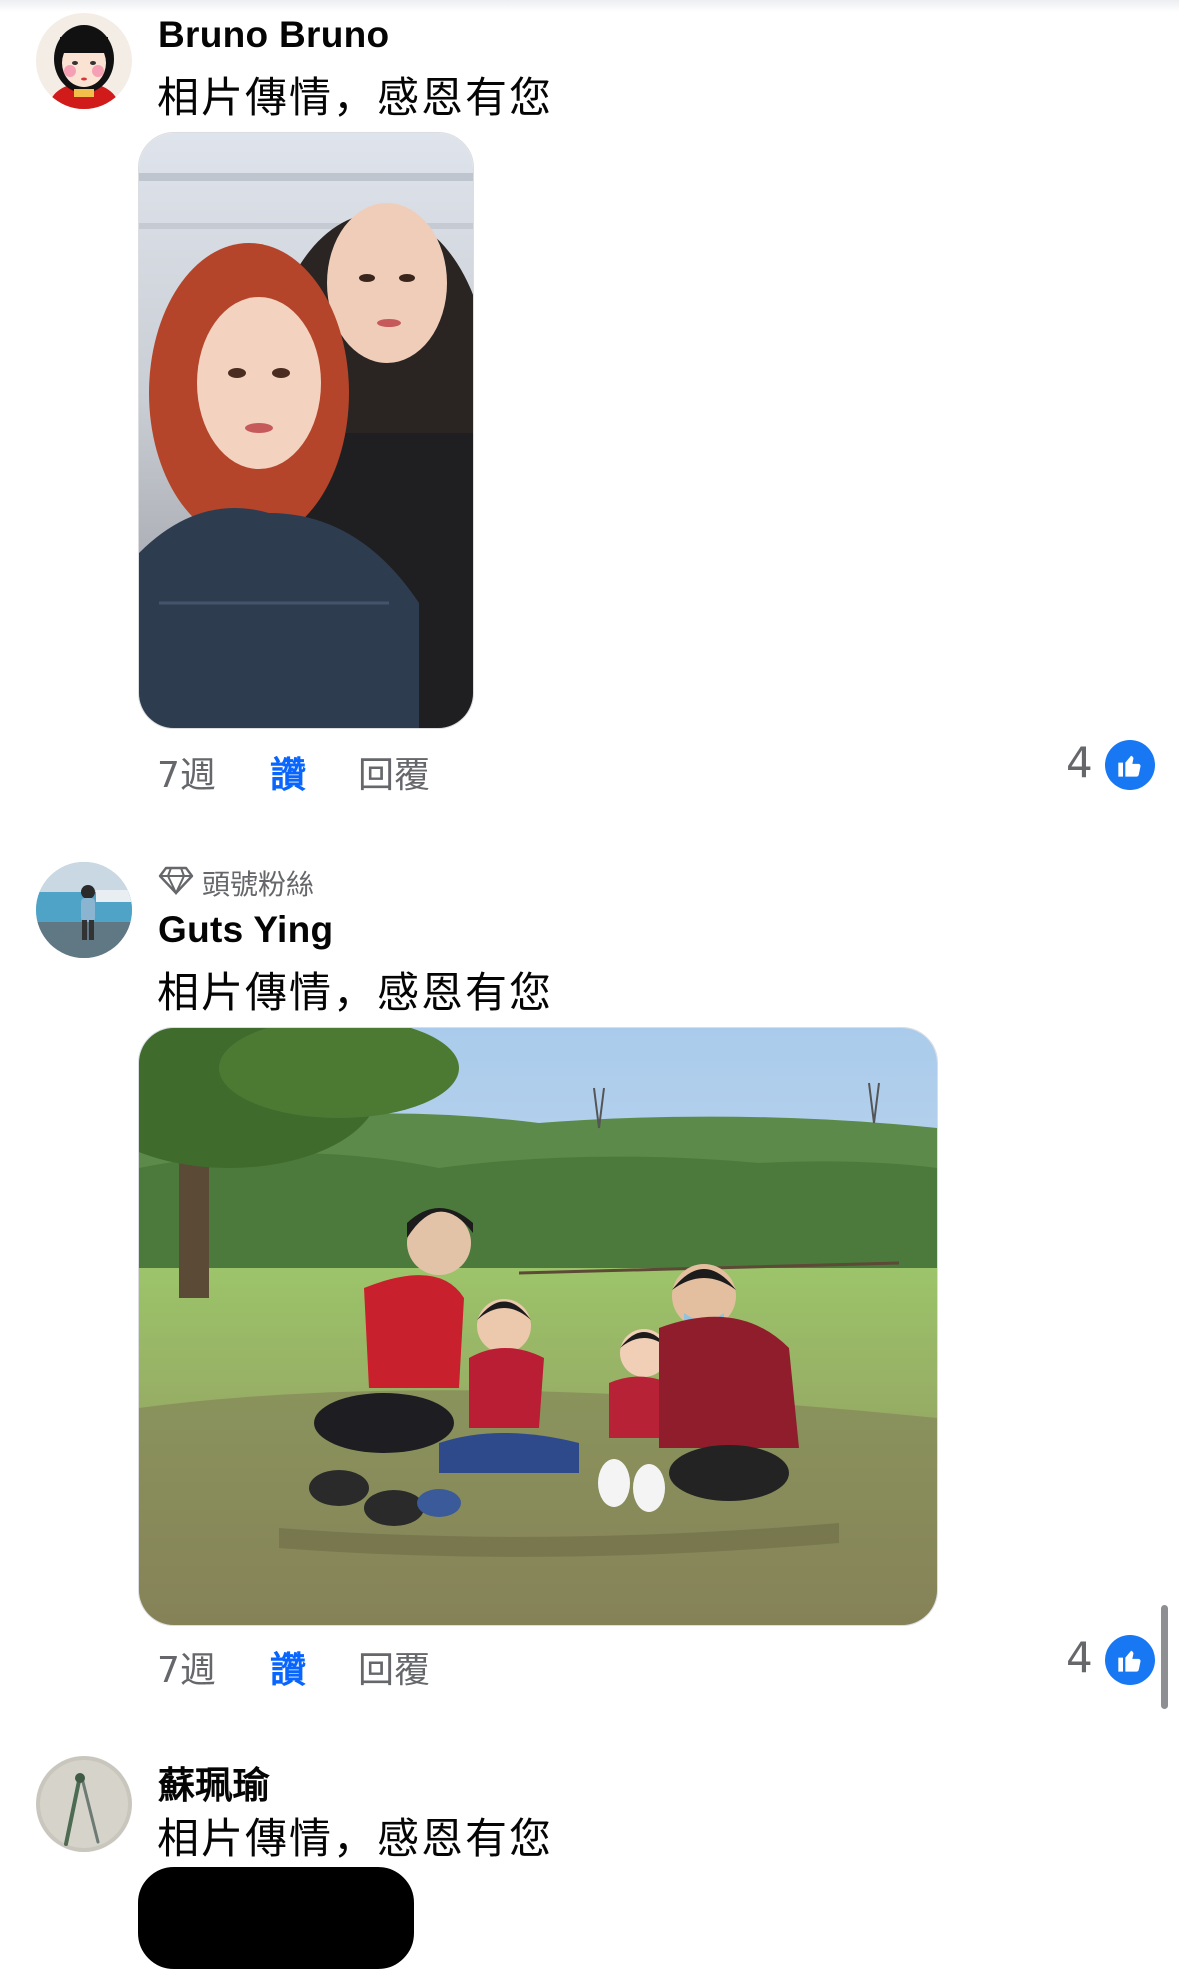 This screenshot has width=1179, height=1969. I want to click on comment-author: 蘇珮瑜, so click(214, 1782).